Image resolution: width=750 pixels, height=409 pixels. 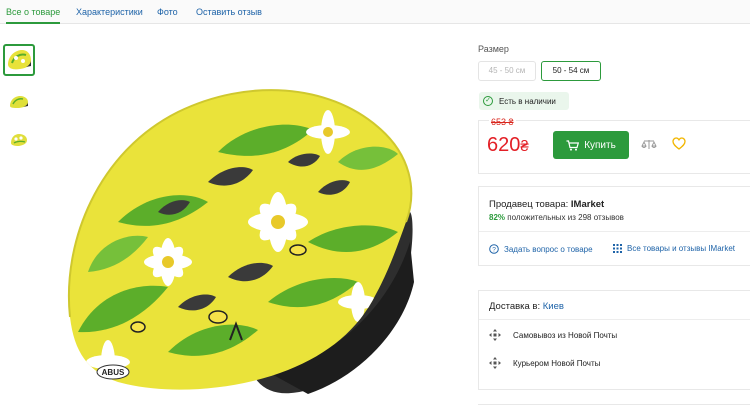 What do you see at coordinates (617, 248) in the screenshot?
I see `grid-icon` at bounding box center [617, 248].